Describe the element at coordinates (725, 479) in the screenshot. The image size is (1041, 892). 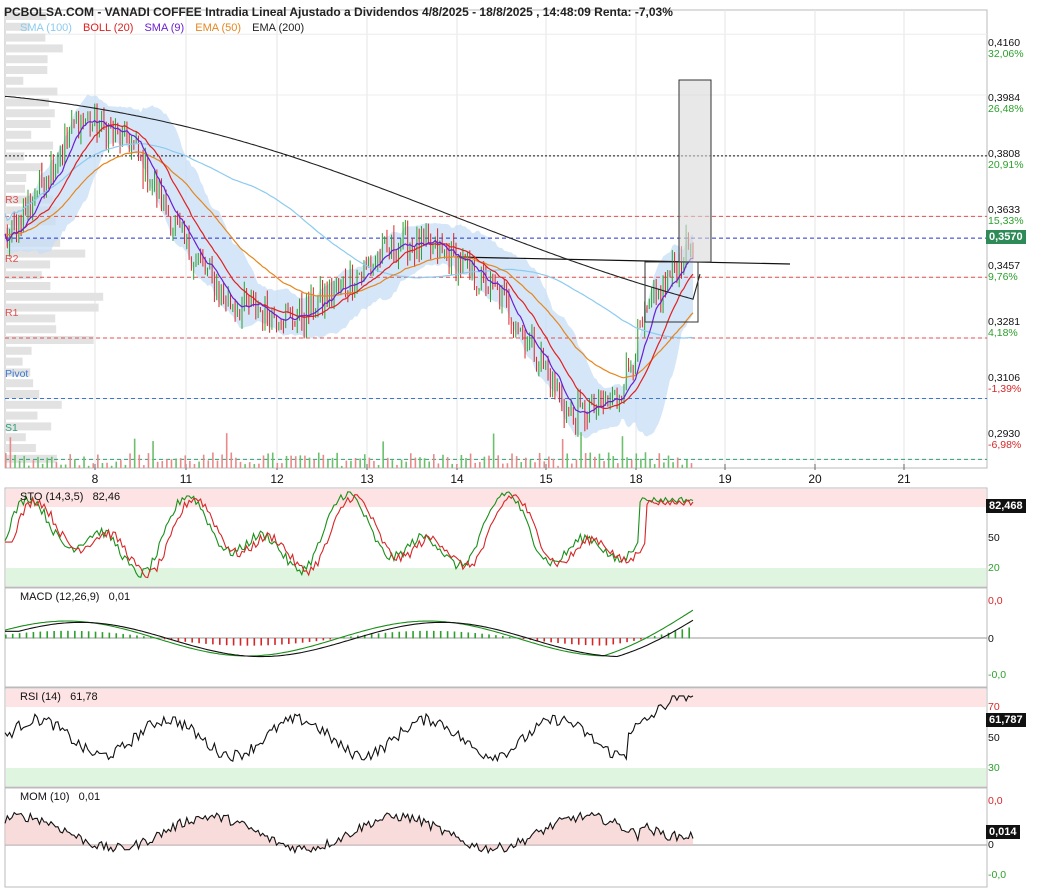
I see `x-tick: 19` at that location.